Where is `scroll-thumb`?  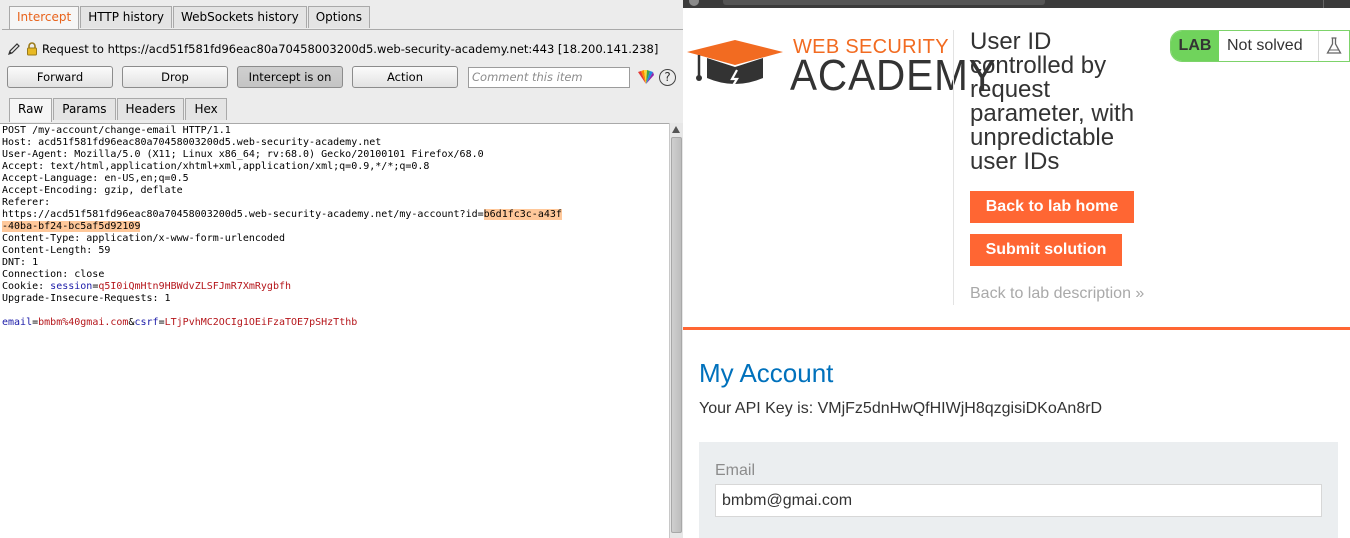 scroll-thumb is located at coordinates (676, 335).